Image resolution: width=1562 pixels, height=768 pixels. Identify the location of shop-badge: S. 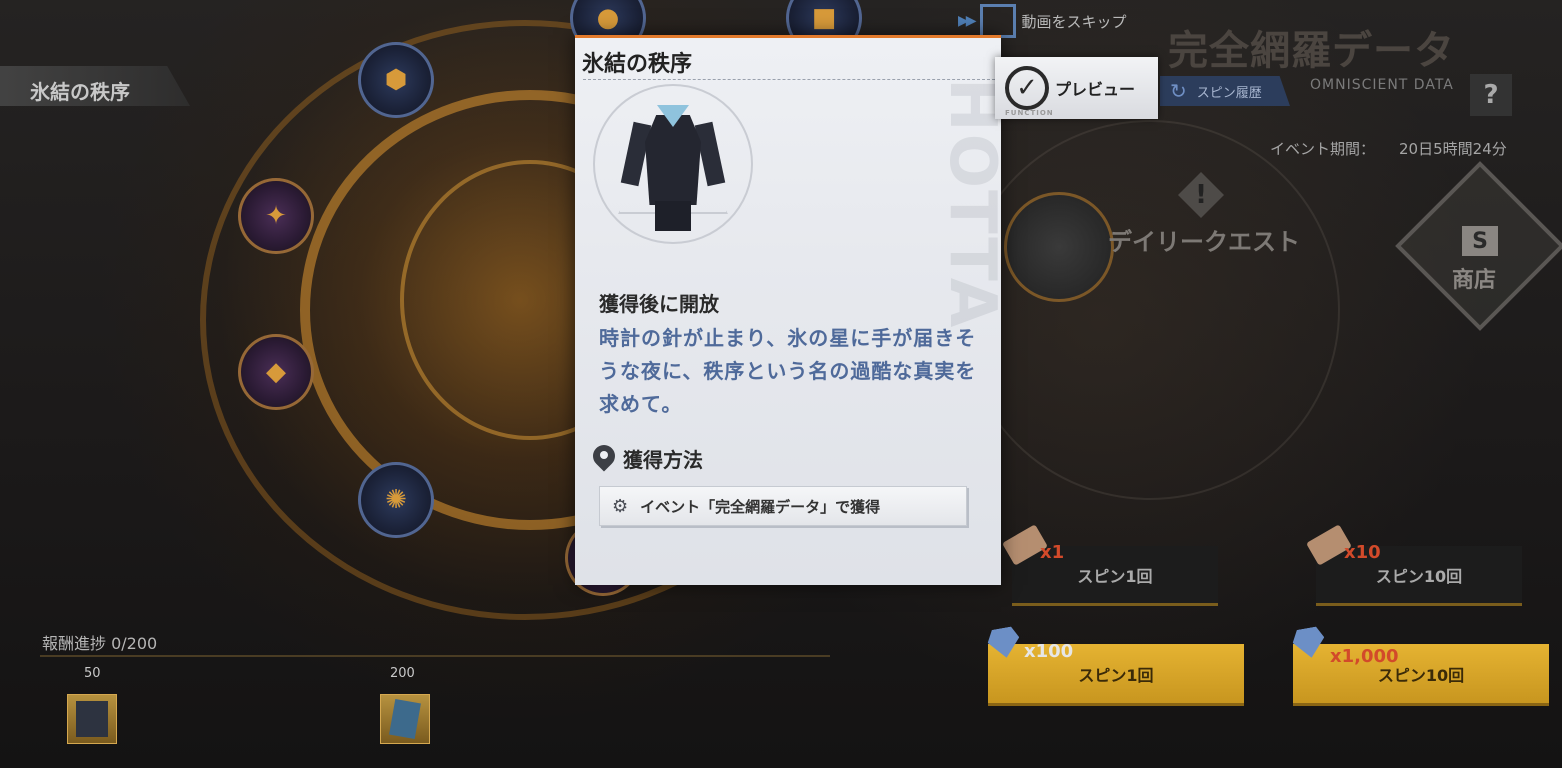
(1480, 241).